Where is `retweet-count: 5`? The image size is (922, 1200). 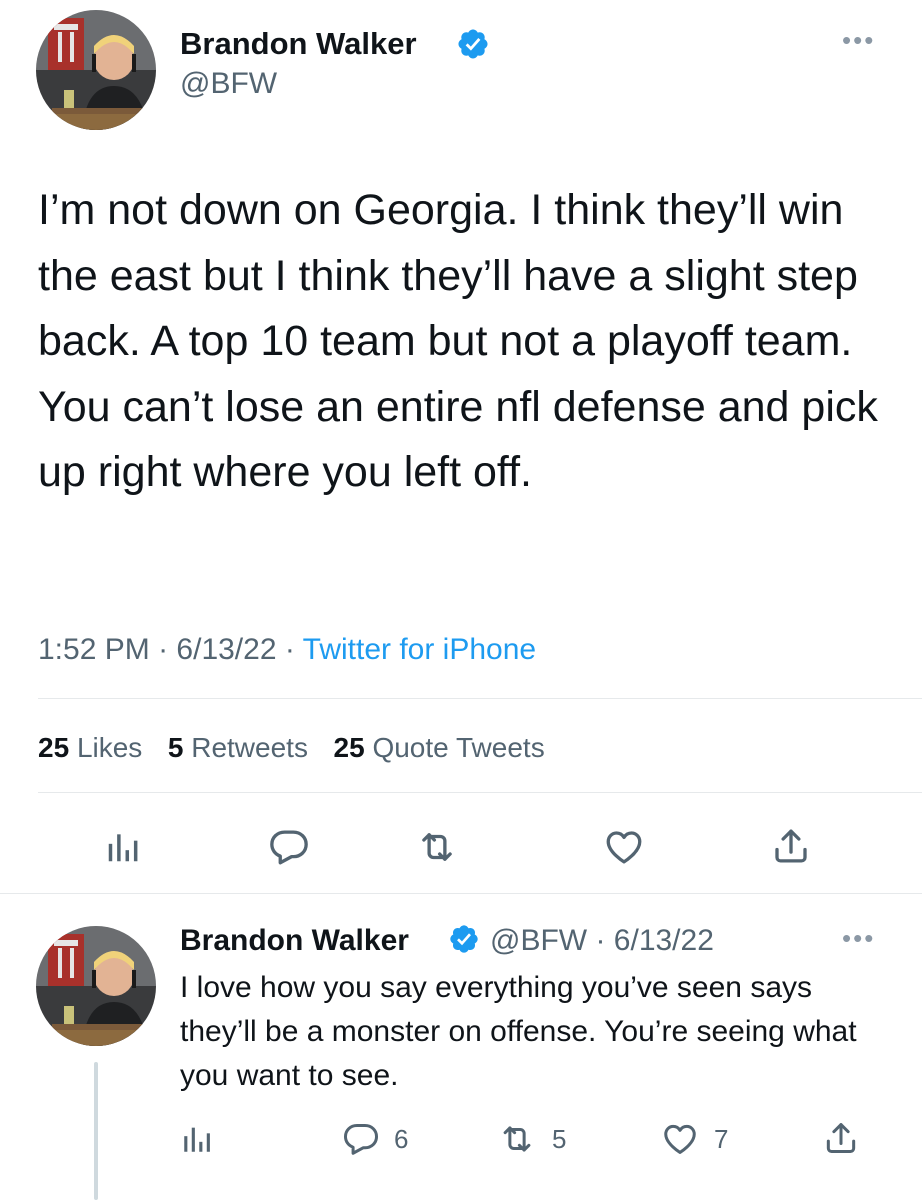 retweet-count: 5 is located at coordinates (559, 1138).